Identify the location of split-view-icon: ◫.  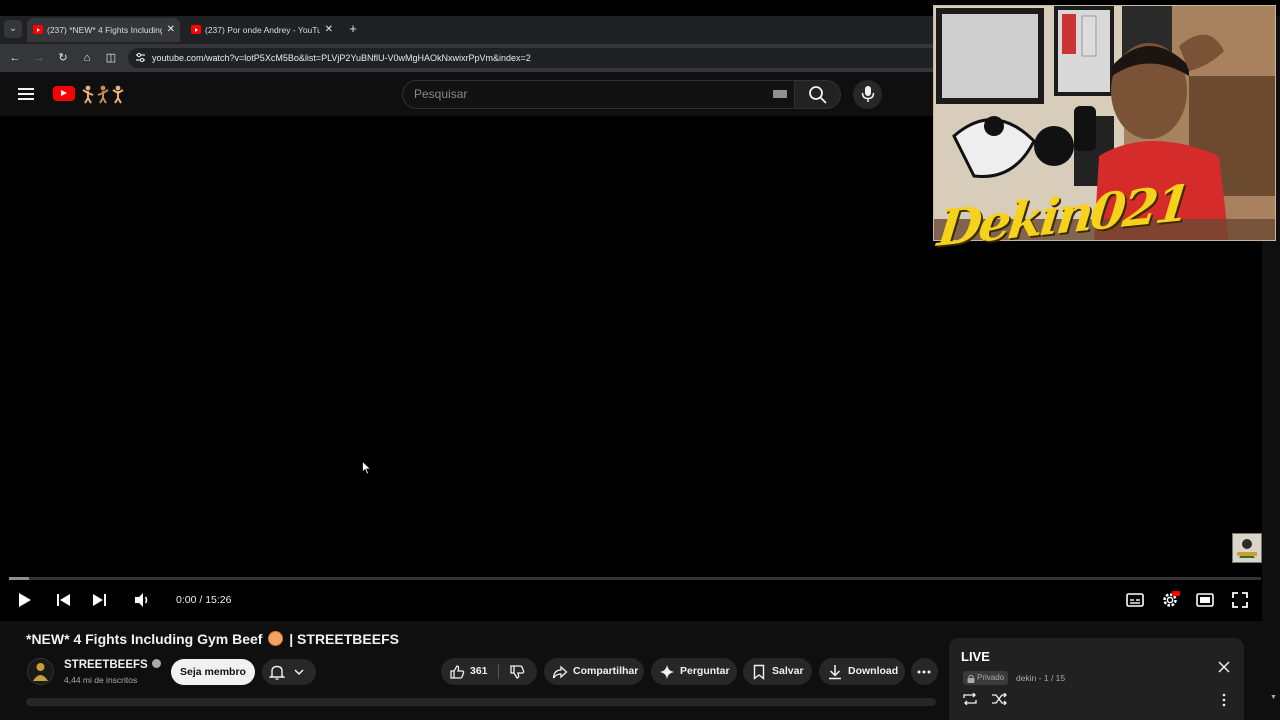
(111, 58).